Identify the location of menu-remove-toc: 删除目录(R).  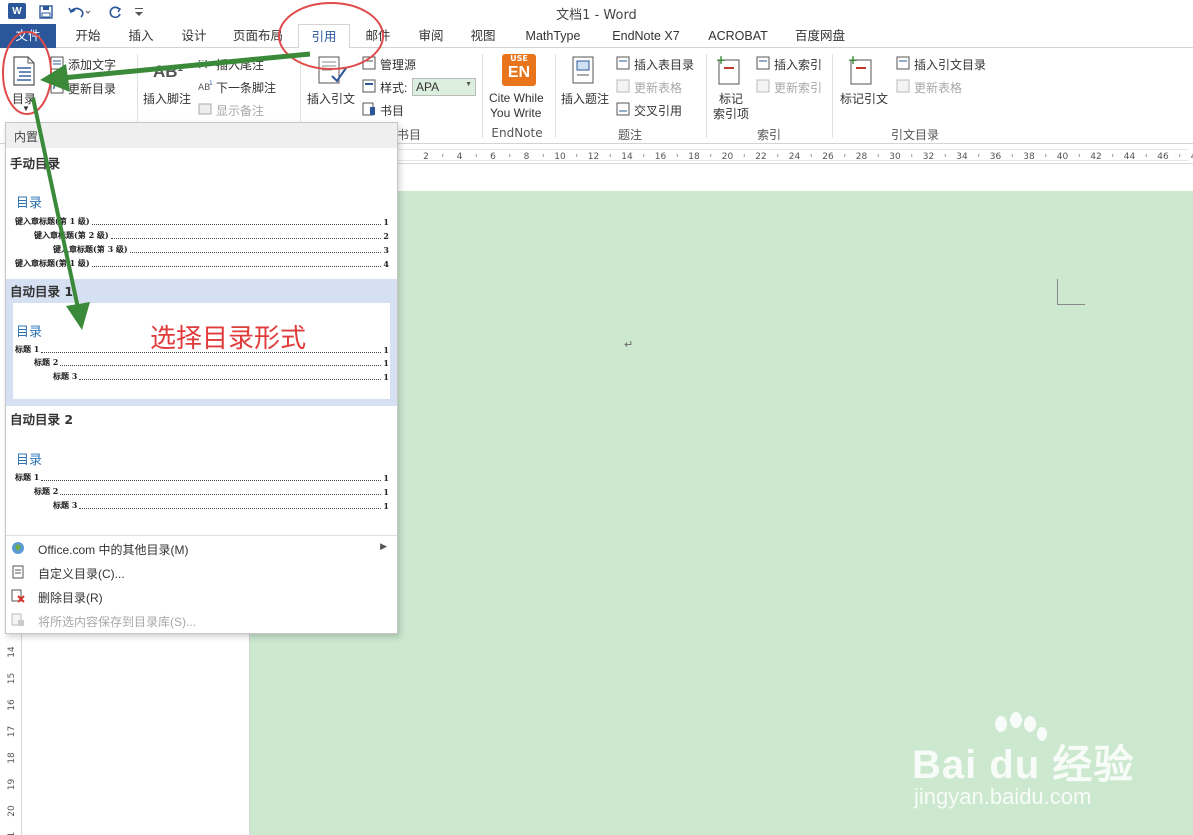
(70, 597).